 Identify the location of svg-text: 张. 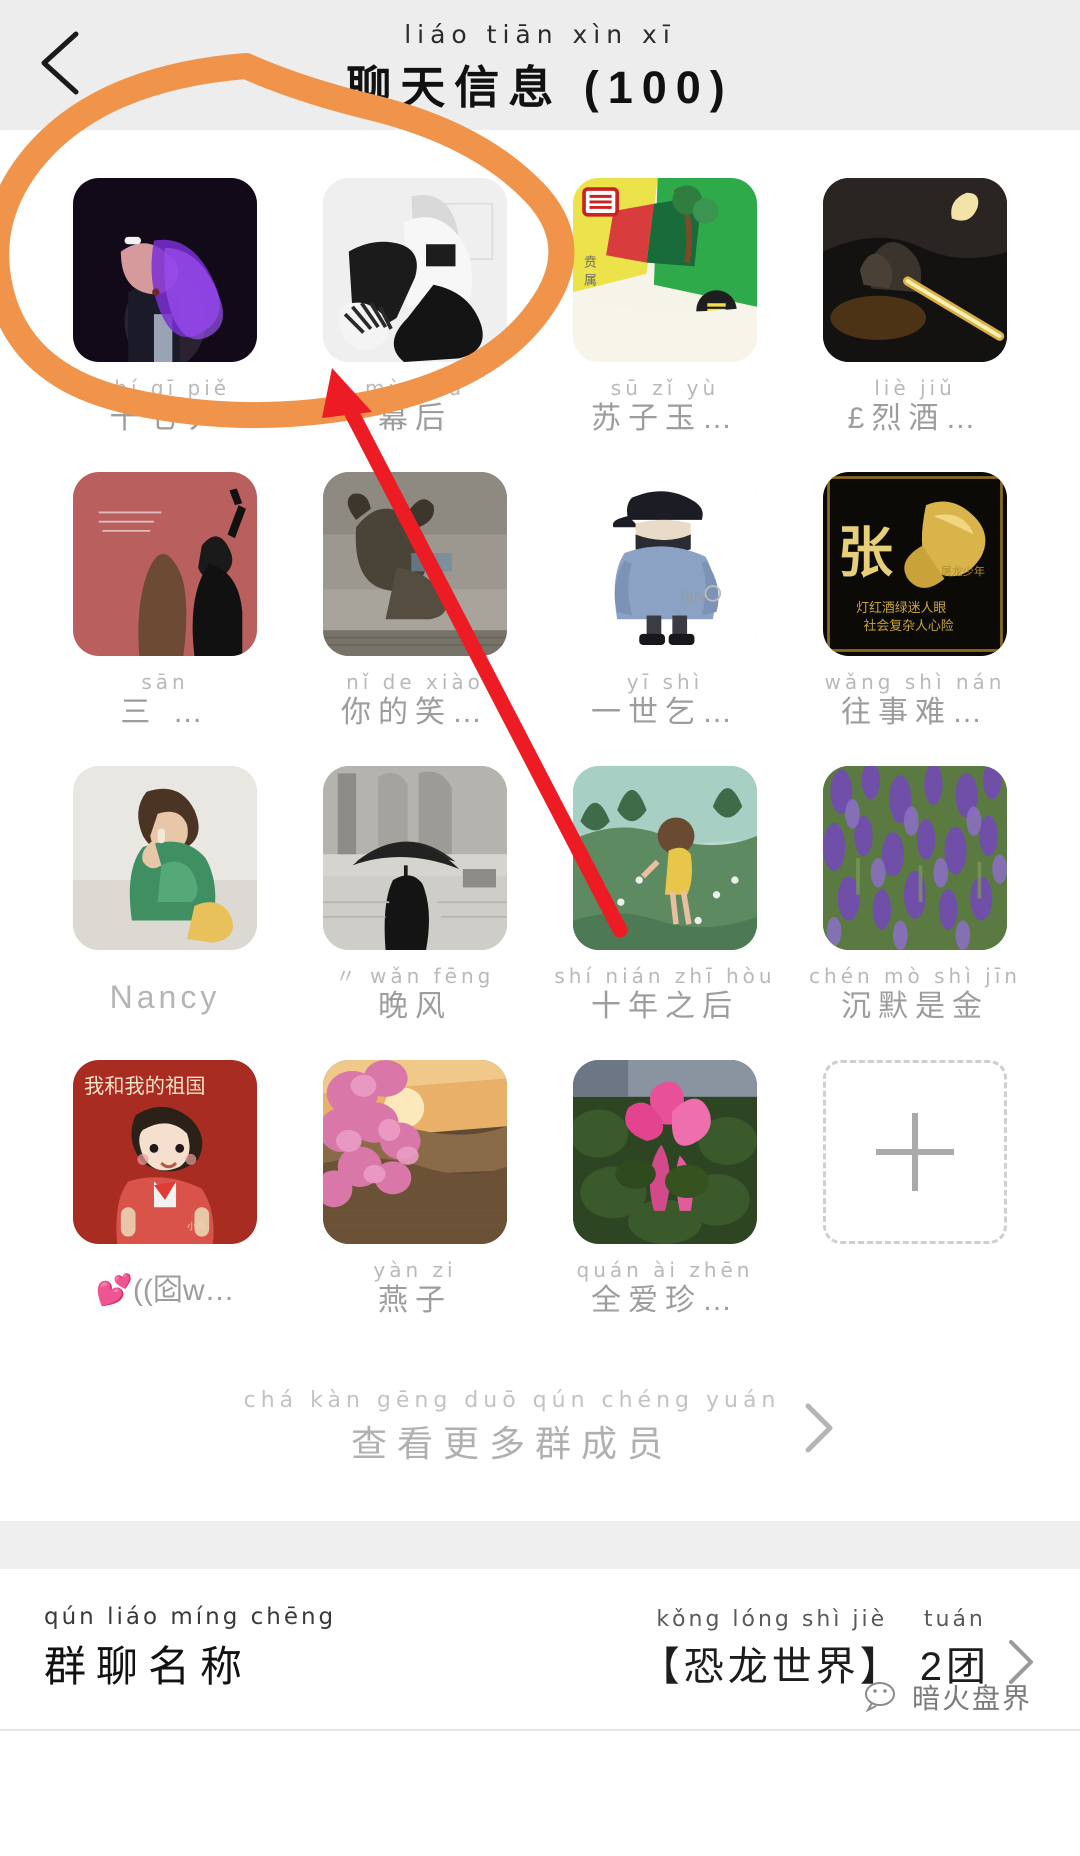
(866, 553).